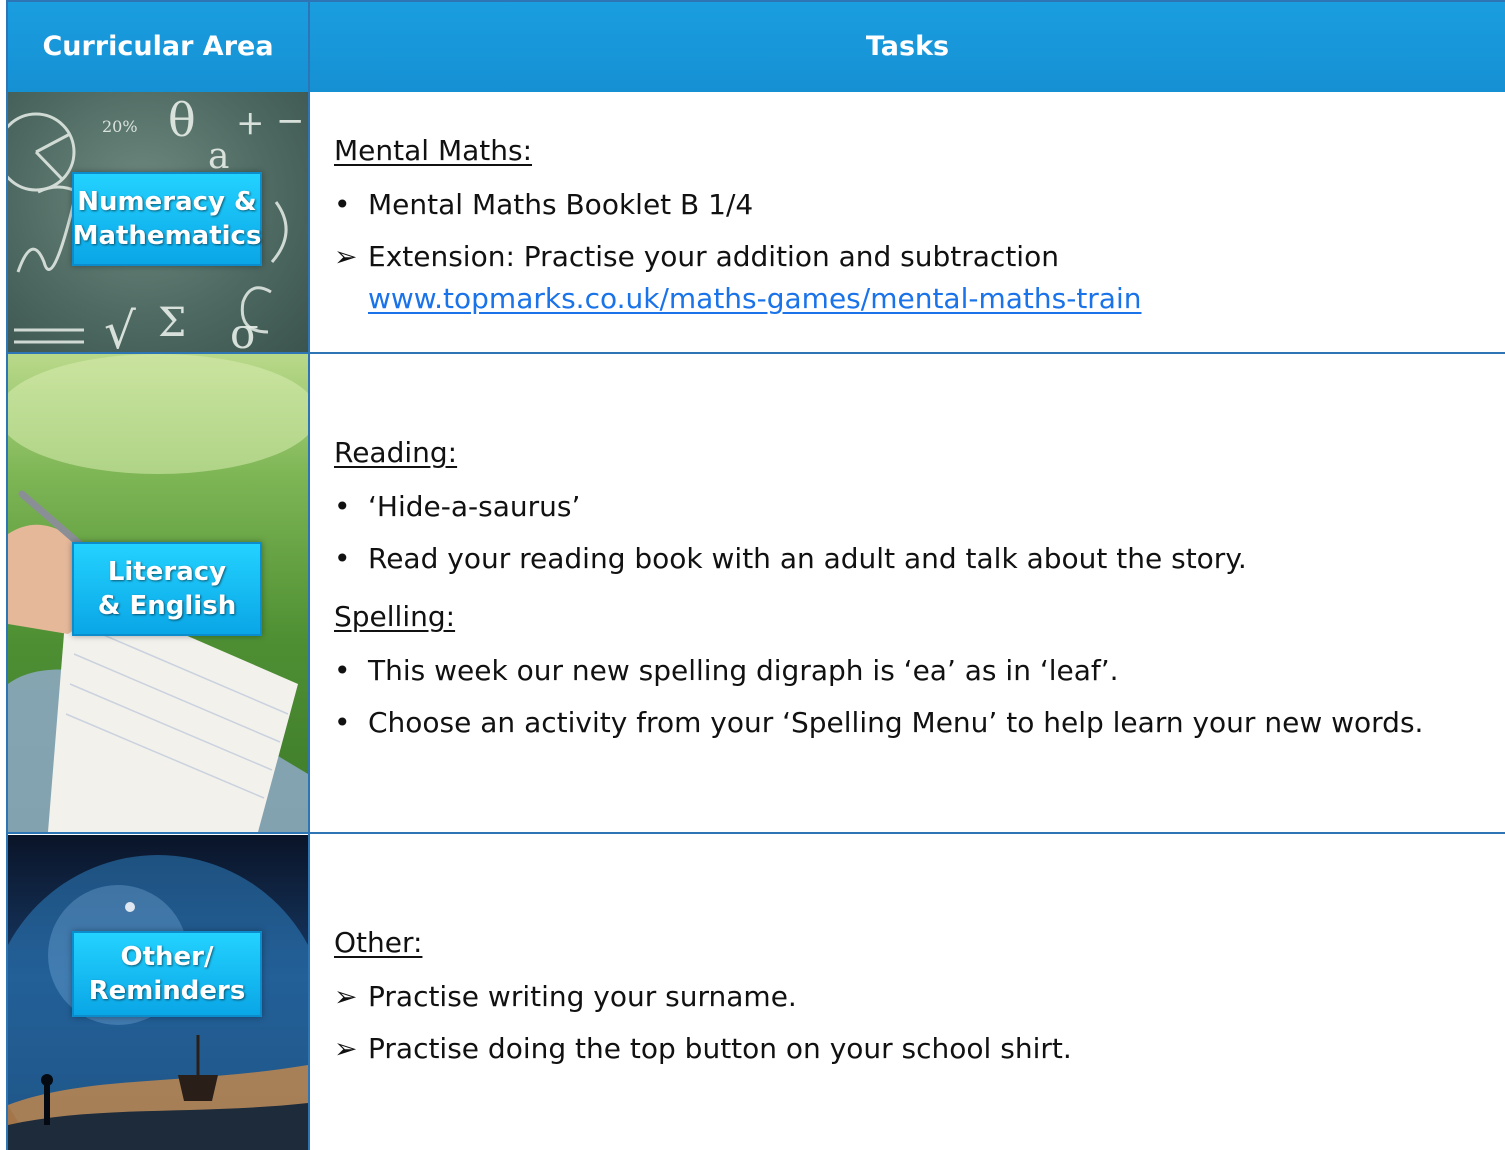 The height and width of the screenshot is (1150, 1505). I want to click on chalk-a: a, so click(218, 156).